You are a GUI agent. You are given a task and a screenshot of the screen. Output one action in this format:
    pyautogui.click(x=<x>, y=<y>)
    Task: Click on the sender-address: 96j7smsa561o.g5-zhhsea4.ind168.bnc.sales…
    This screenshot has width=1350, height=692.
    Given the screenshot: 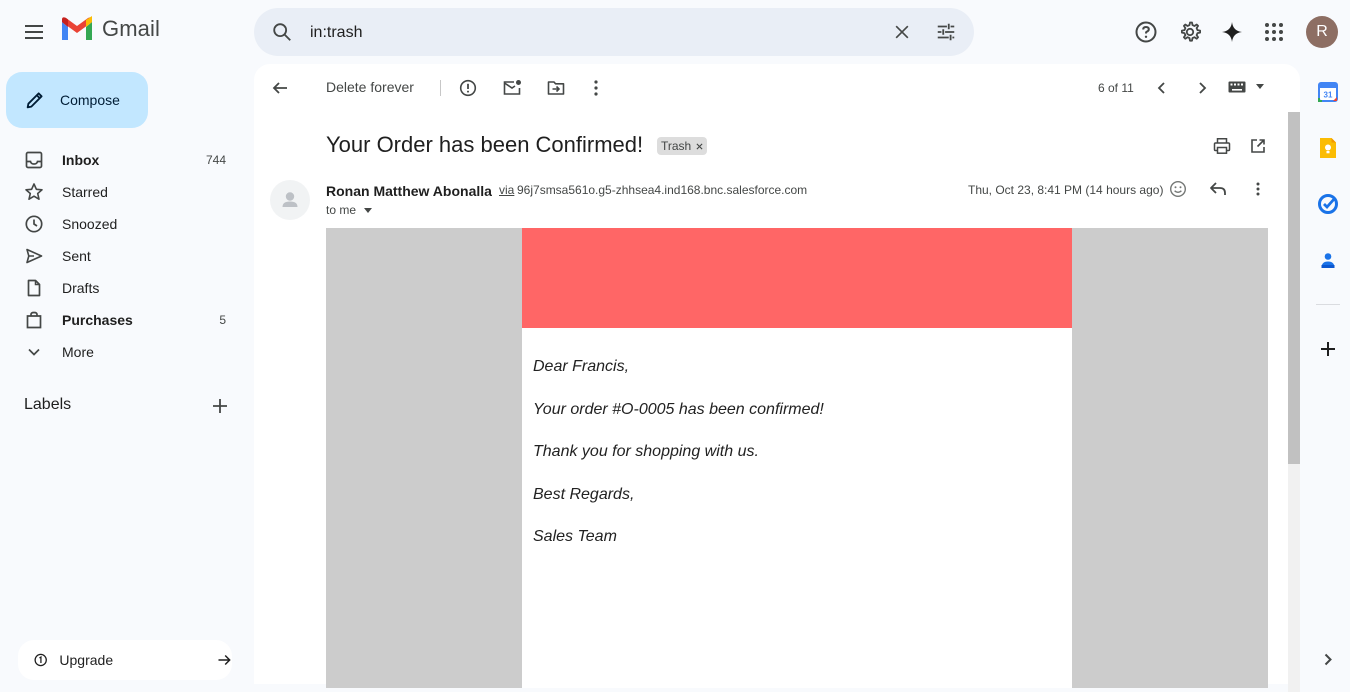 What is the action you would take?
    pyautogui.click(x=662, y=190)
    